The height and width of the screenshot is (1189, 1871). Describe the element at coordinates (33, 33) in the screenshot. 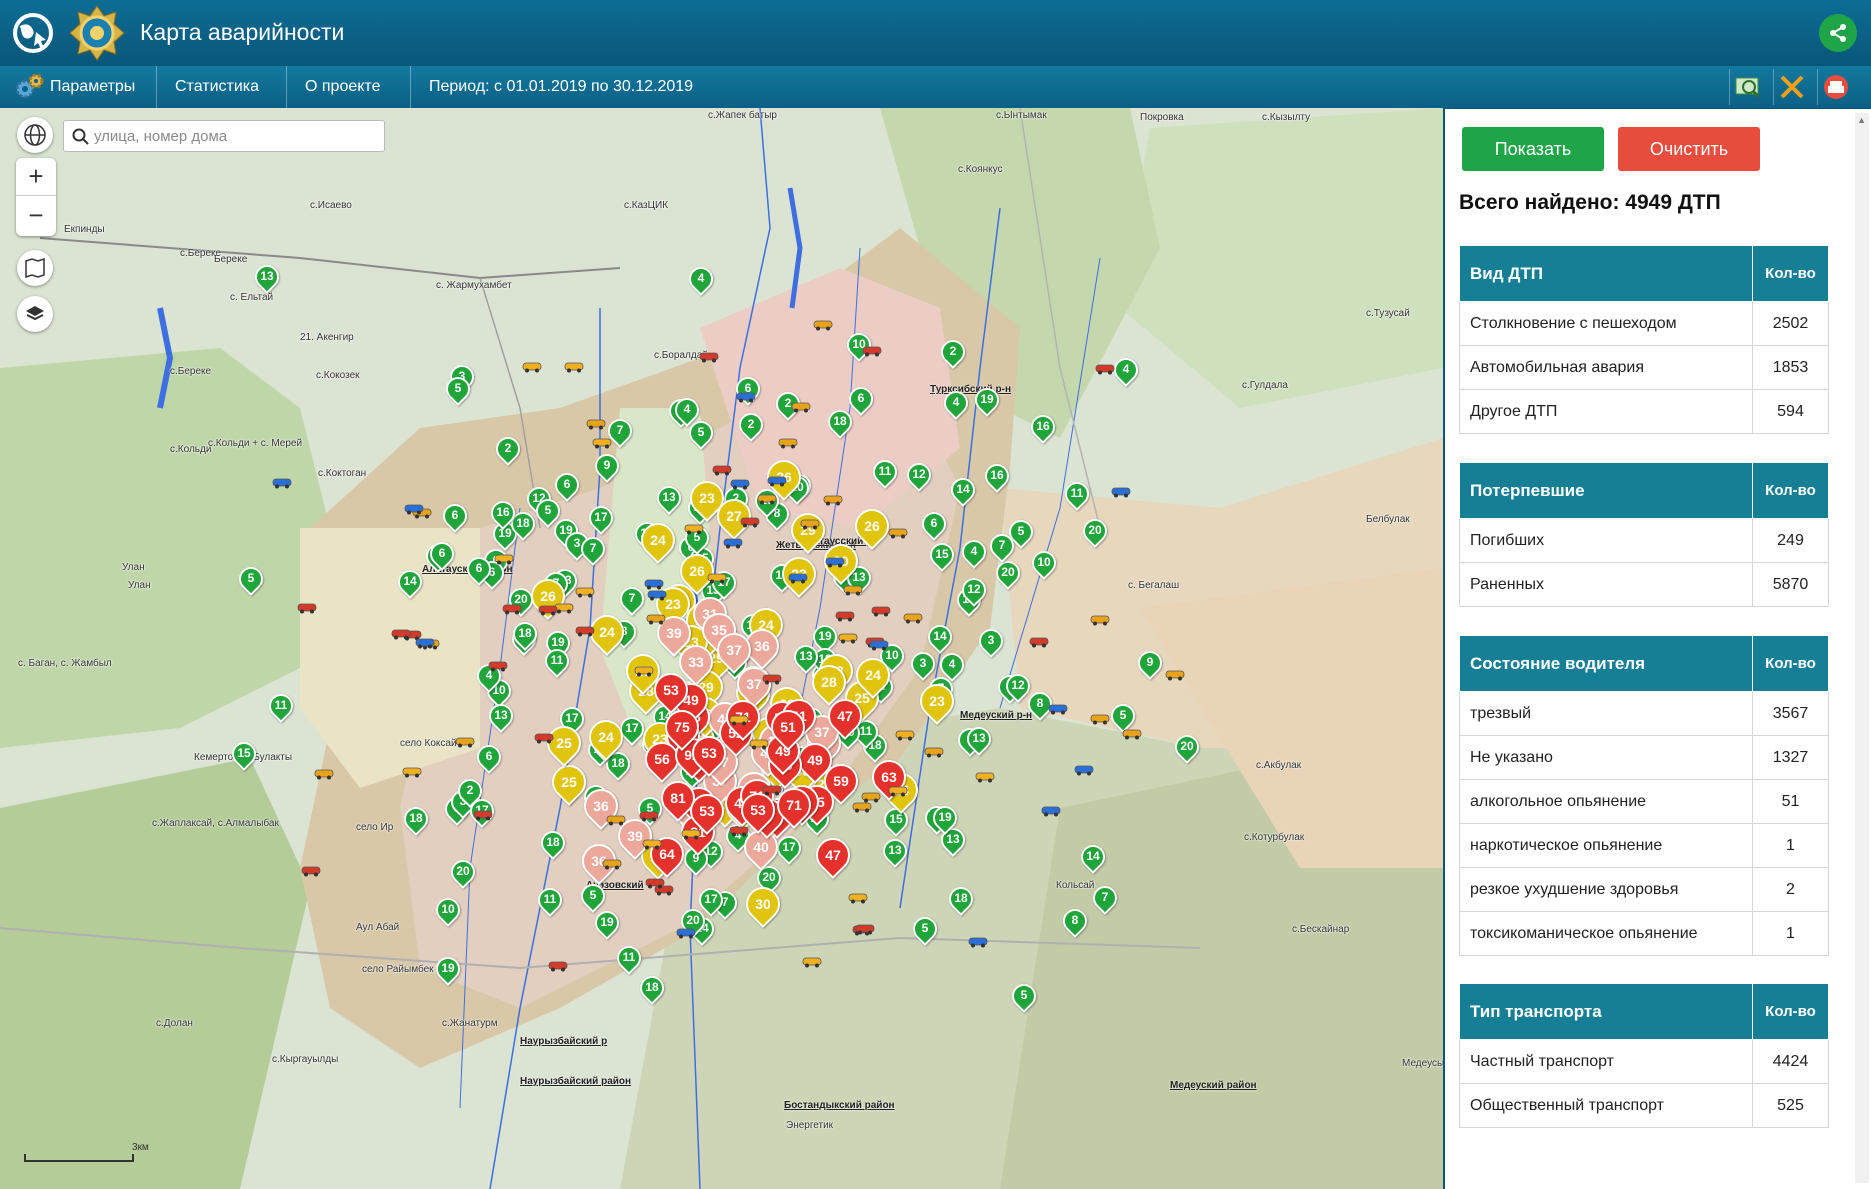

I see `globe-logo-icon` at that location.